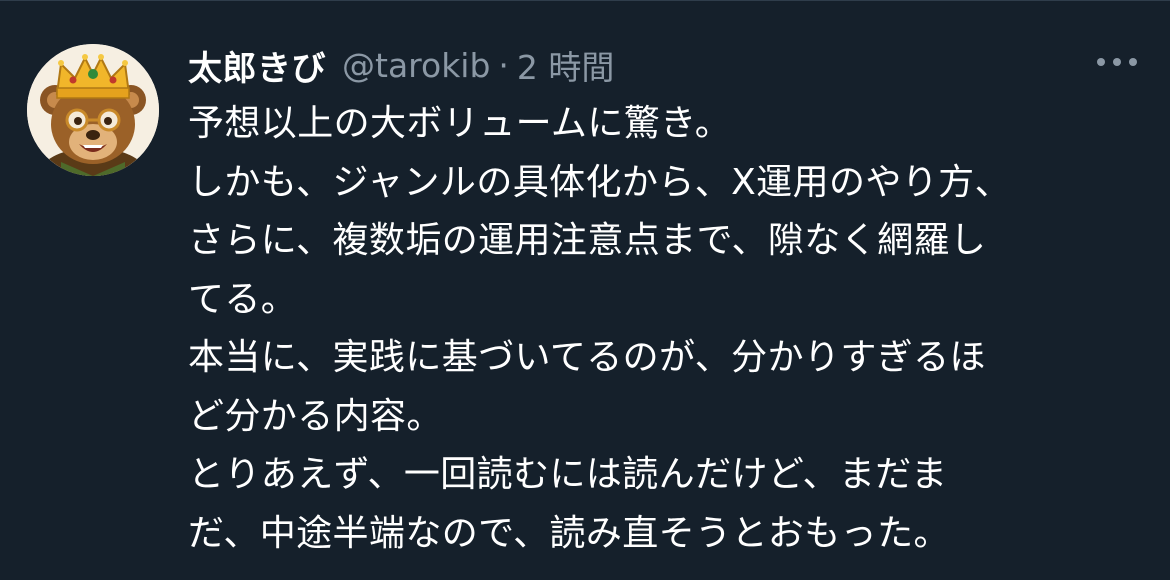  What do you see at coordinates (569, 533) in the screenshot?
I see `tweet-text-line: だ、中途半端なので、読み直そうとおもった。` at bounding box center [569, 533].